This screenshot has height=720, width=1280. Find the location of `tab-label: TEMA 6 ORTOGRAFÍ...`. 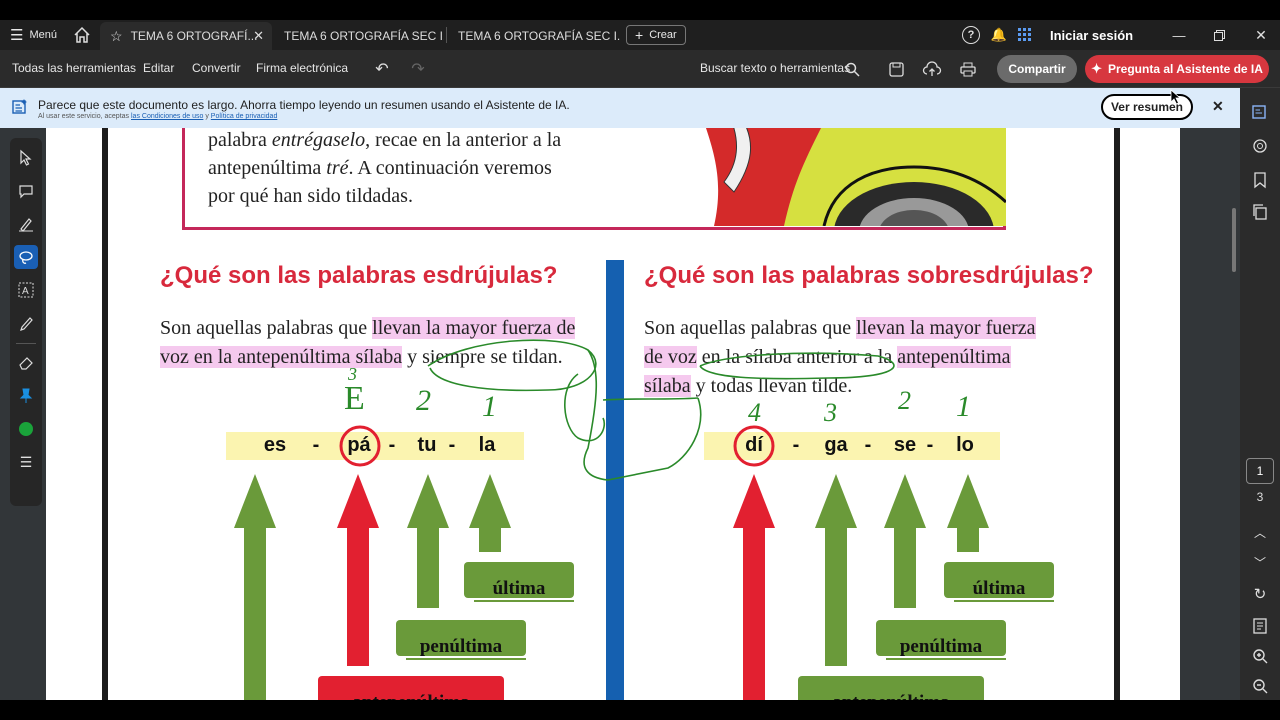

tab-label: TEMA 6 ORTOGRAFÍ... is located at coordinates (194, 36).